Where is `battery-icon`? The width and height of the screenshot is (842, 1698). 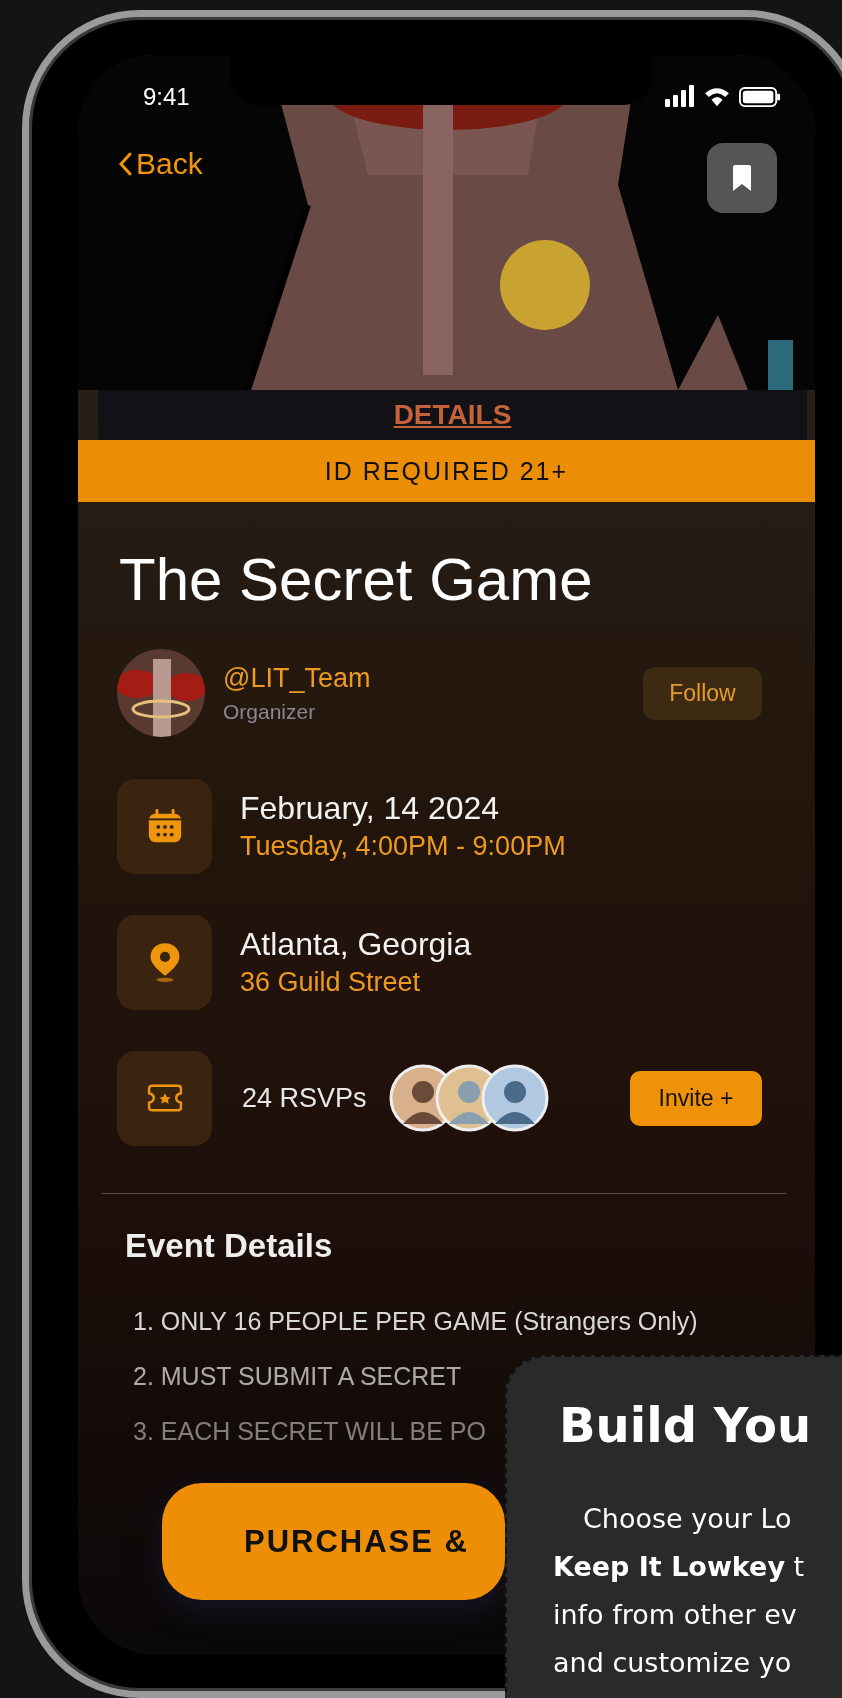 battery-icon is located at coordinates (760, 97).